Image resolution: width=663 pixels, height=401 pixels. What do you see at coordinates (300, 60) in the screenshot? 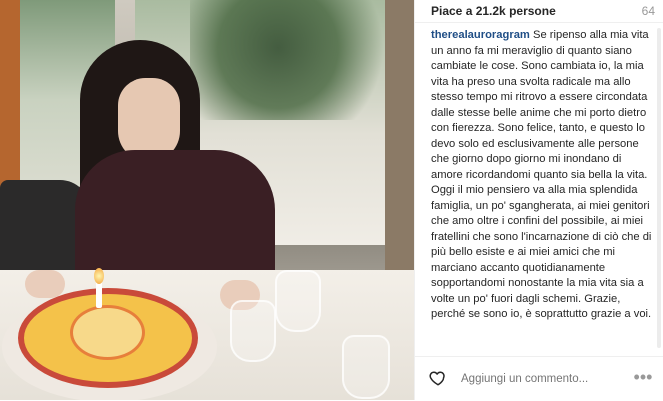
I see `background-plants` at bounding box center [300, 60].